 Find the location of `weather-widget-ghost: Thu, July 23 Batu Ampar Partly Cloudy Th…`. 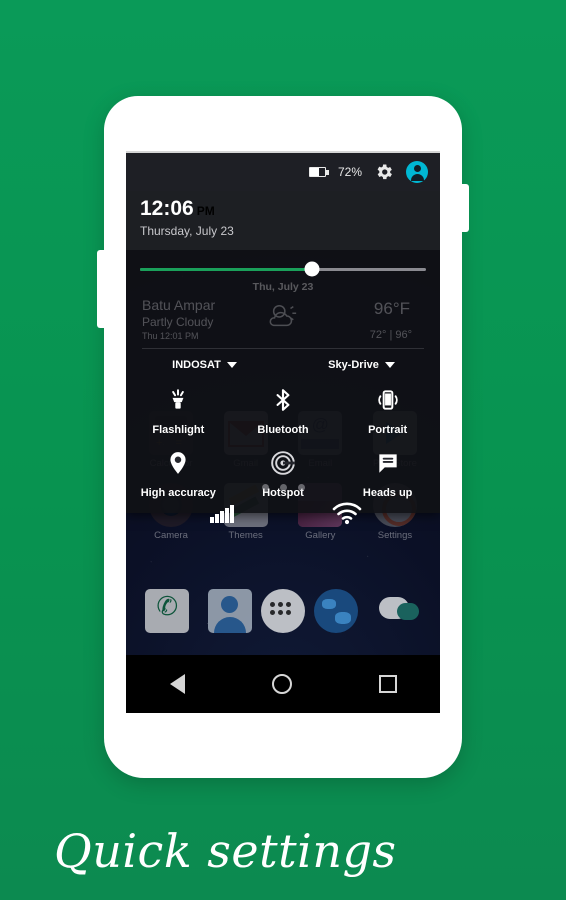

weather-widget-ghost: Thu, July 23 Batu Ampar Partly Cloudy Th… is located at coordinates (283, 318).